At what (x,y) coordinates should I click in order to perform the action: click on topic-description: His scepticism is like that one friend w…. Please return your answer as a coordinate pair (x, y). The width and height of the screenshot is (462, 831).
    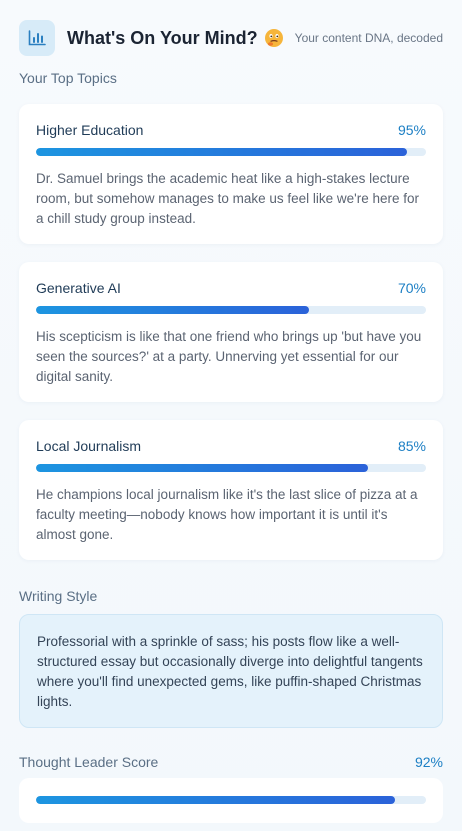
    Looking at the image, I should click on (229, 356).